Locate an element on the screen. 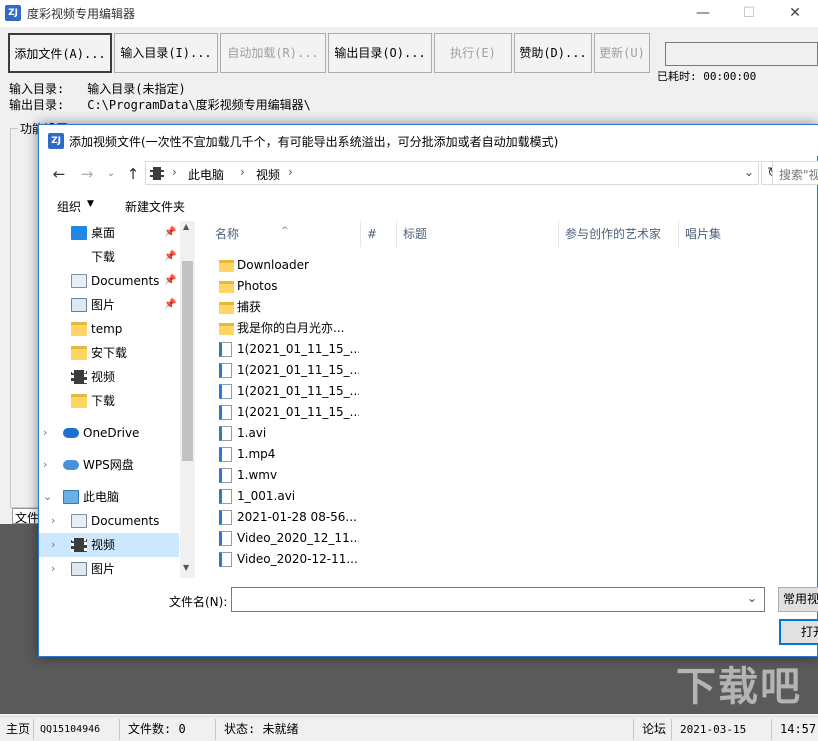  nav-pane-item: Documents📌 is located at coordinates (109, 281).